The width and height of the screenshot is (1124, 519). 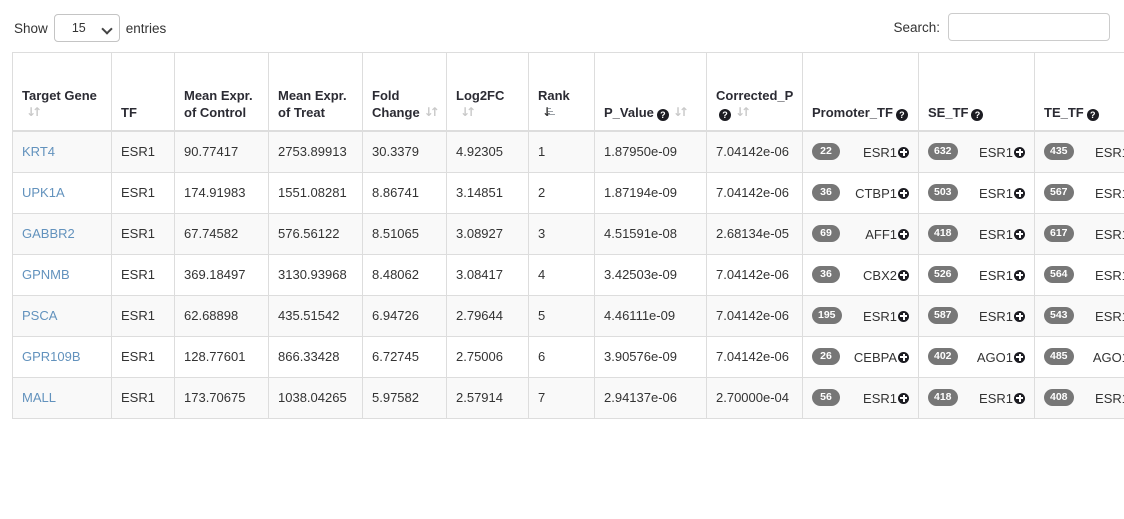 I want to click on tf-count-badge: 402, so click(x=943, y=356).